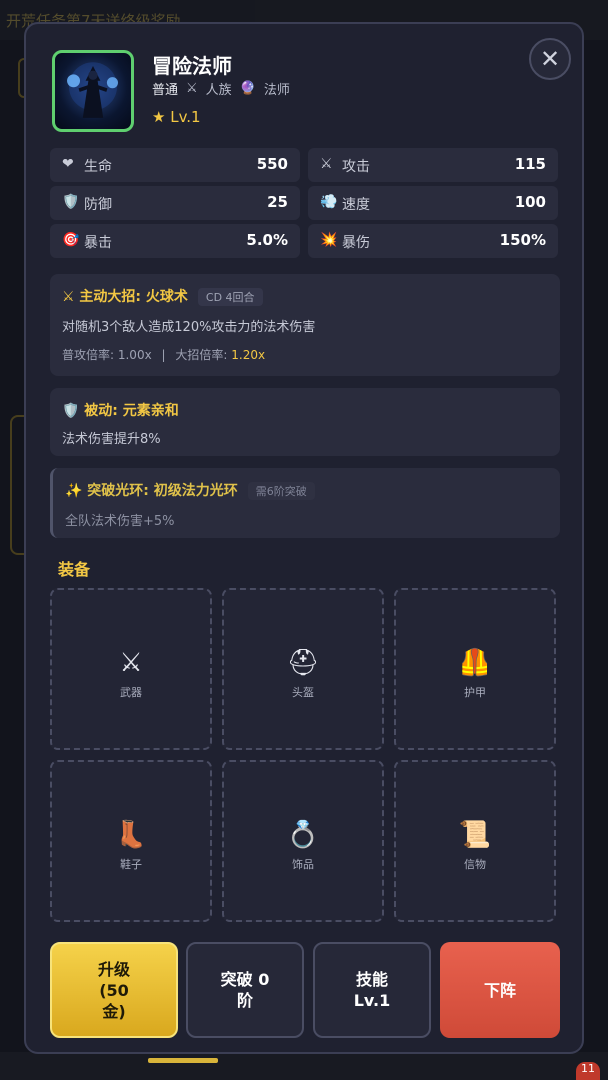  I want to click on cooldown-badge: CD 4回合, so click(230, 297).